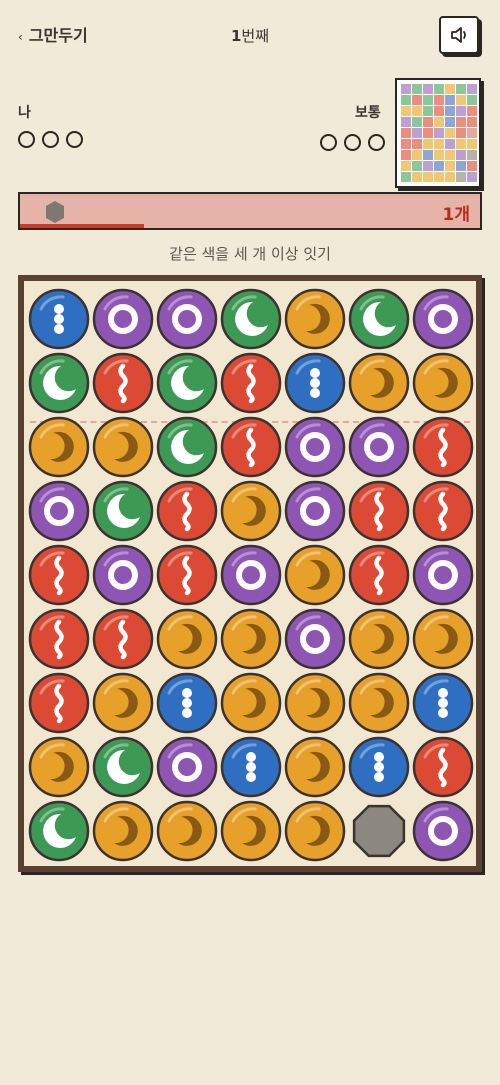 Image resolution: width=500 pixels, height=1085 pixels. Describe the element at coordinates (24, 113) in the screenshot. I see `player-label: 나` at that location.